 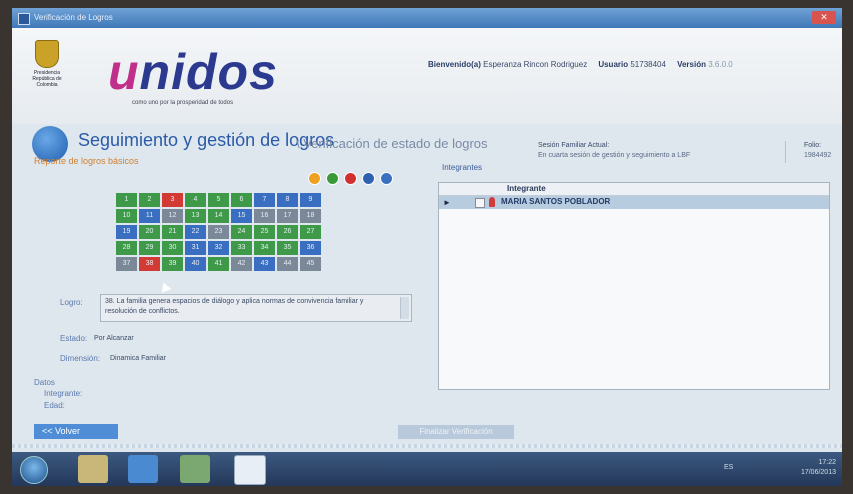 I want to click on folio-value: 1984492, so click(x=818, y=155).